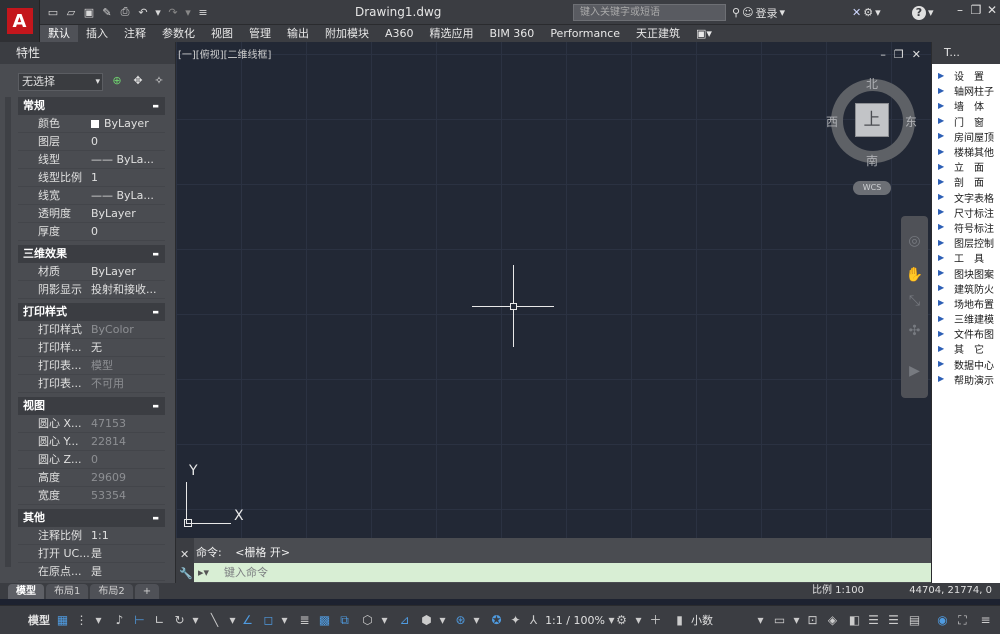  Describe the element at coordinates (854, 620) in the screenshot. I see `hardware-acceleration-icon: ◧` at that location.